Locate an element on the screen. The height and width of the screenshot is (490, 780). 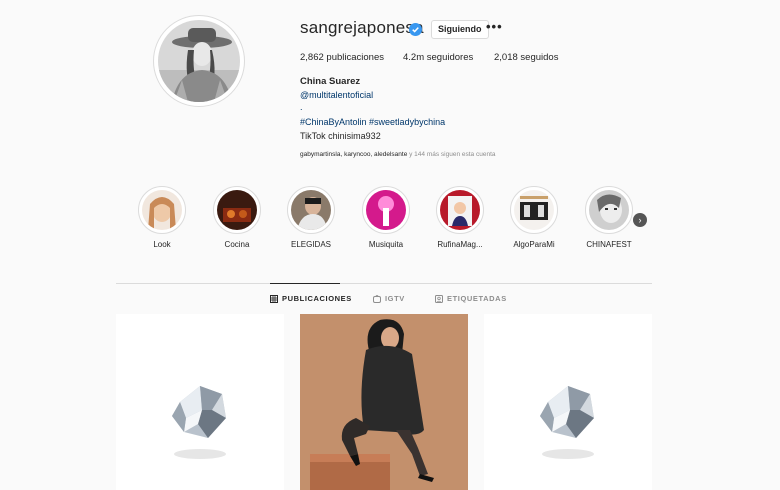
followed-by-names: gabymartinsla, karyncoo, aledelsante is located at coordinates (354, 154).